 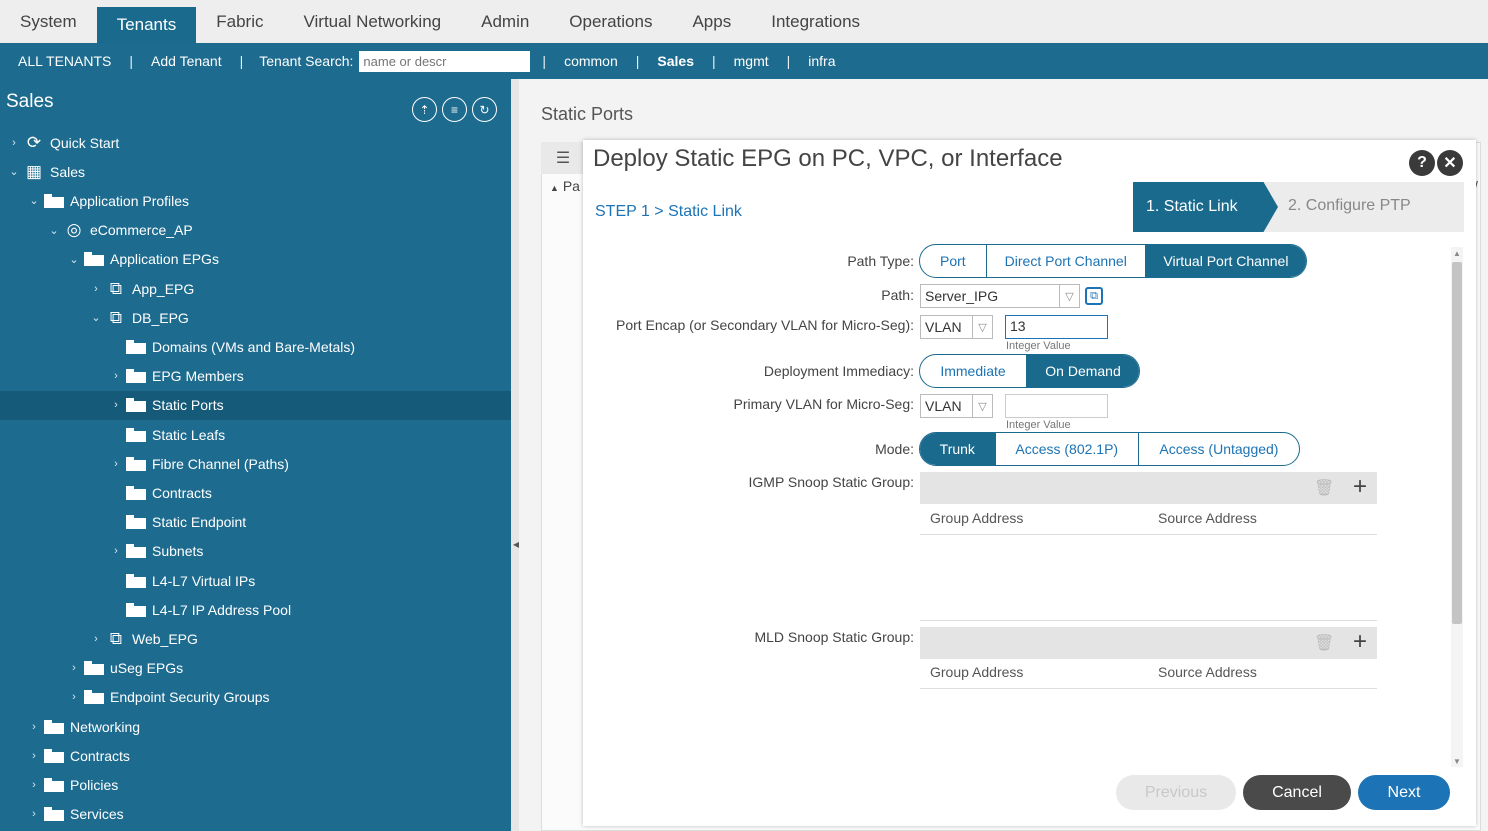 I want to click on folder-icon, so click(x=54, y=200).